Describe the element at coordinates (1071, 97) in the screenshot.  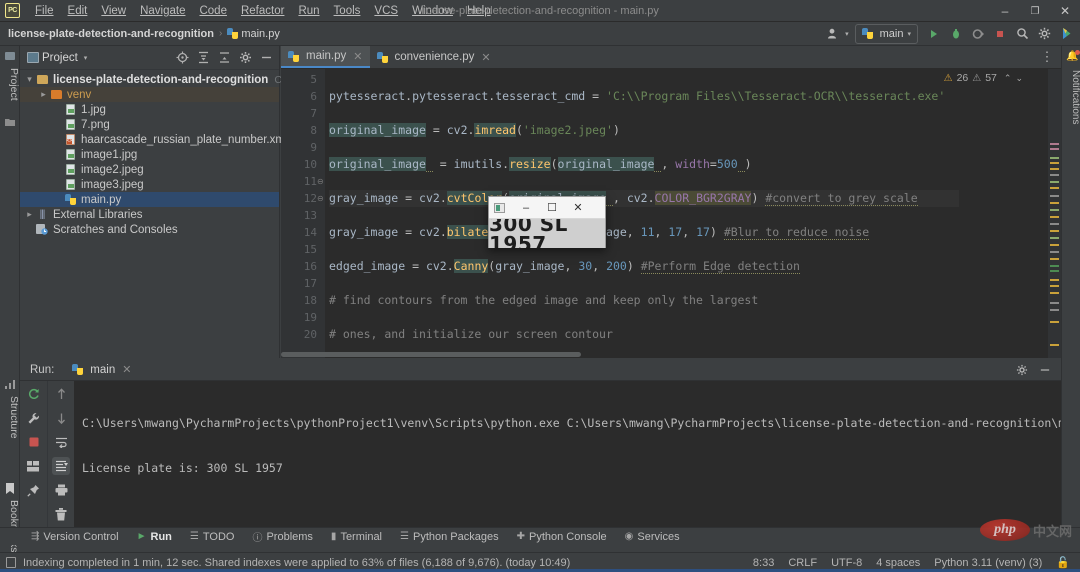
I see `sidebar-tab-notifications: Notifications` at that location.